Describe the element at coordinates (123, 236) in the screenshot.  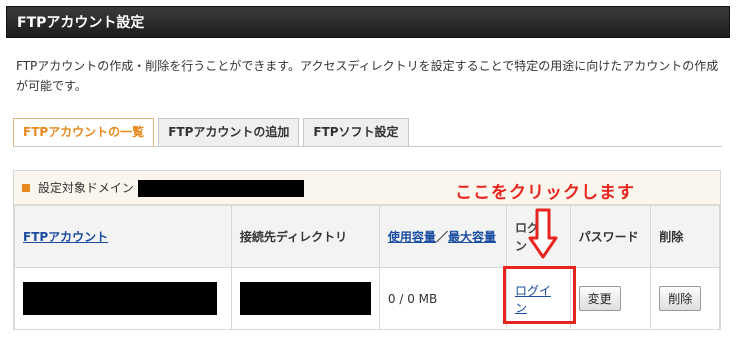
I see `column-header-account: FTPアカウント` at that location.